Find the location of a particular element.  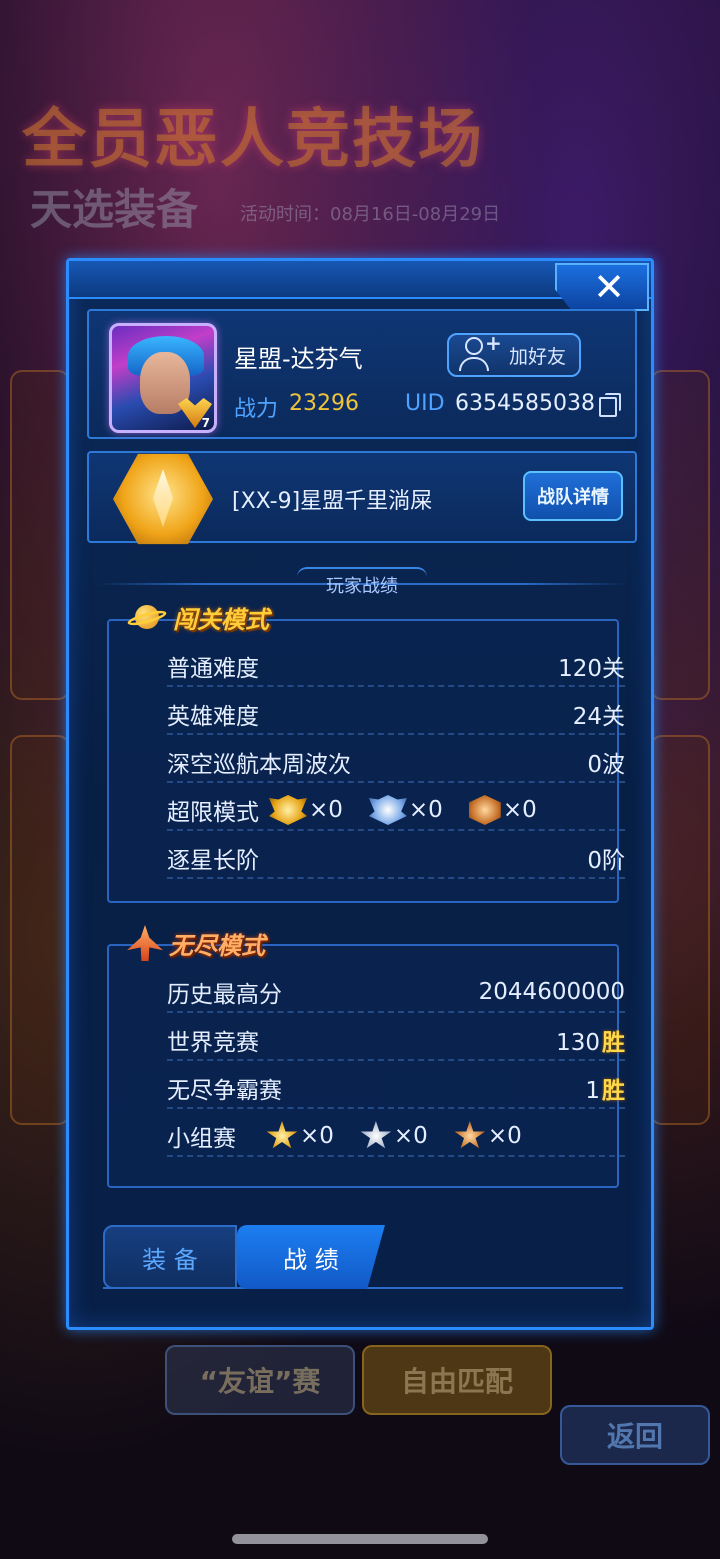

close-button: ✕ is located at coordinates (602, 287).